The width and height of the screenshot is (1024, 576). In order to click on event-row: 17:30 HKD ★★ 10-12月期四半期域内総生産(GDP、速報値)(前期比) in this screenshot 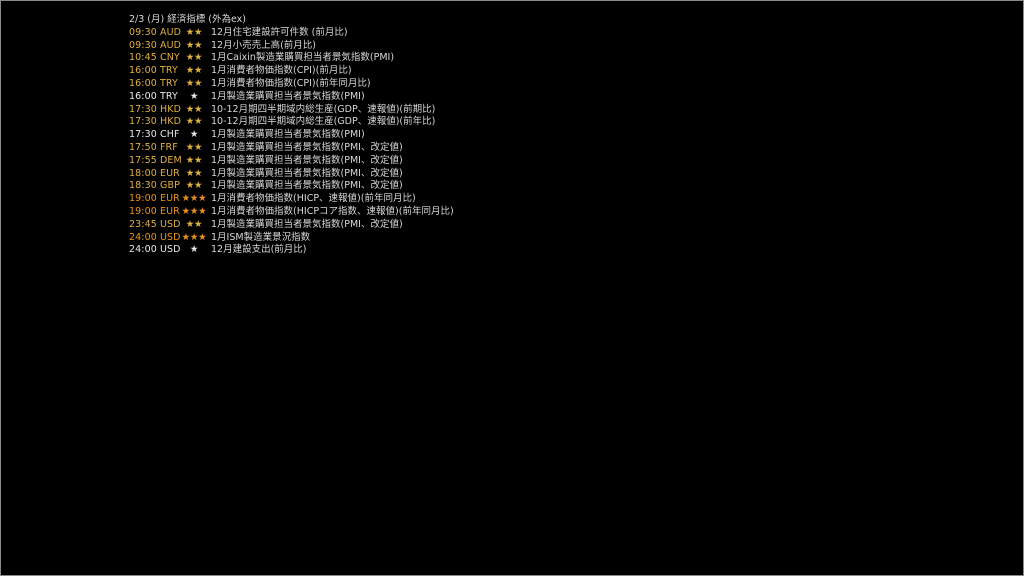, I will do `click(291, 110)`.